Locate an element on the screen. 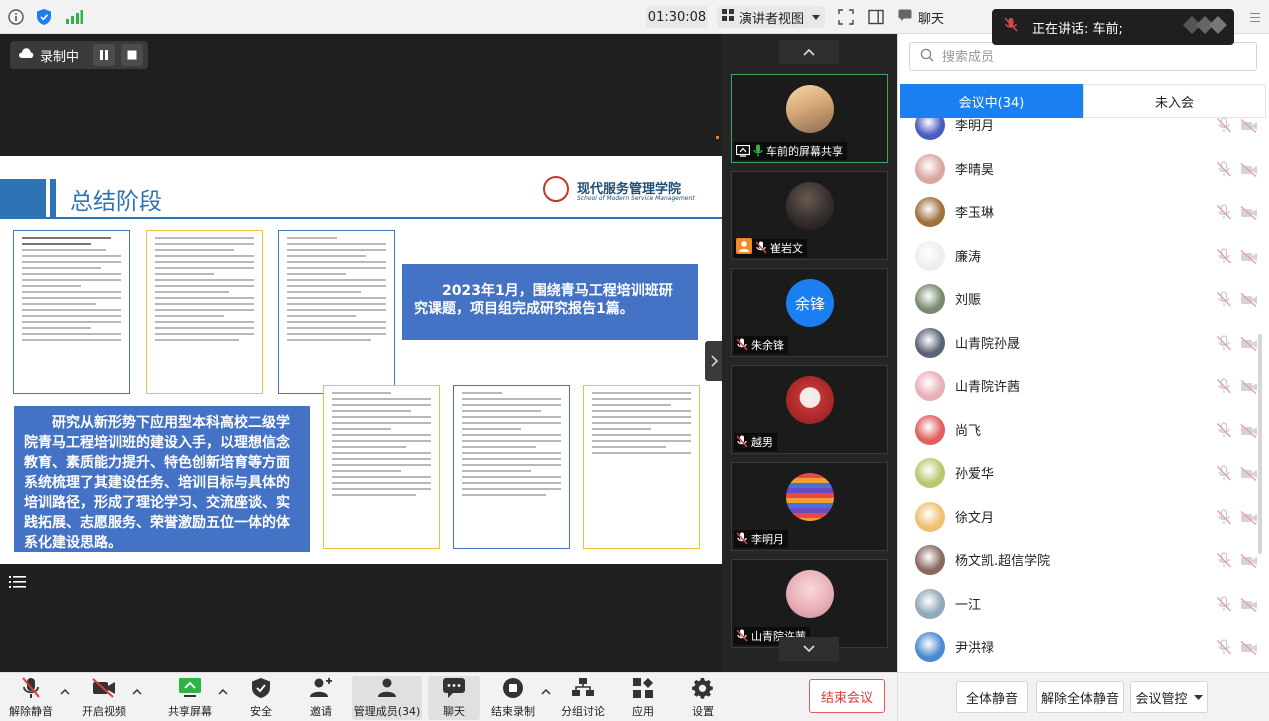 The height and width of the screenshot is (721, 1269). shield-icon is located at coordinates (44, 17).